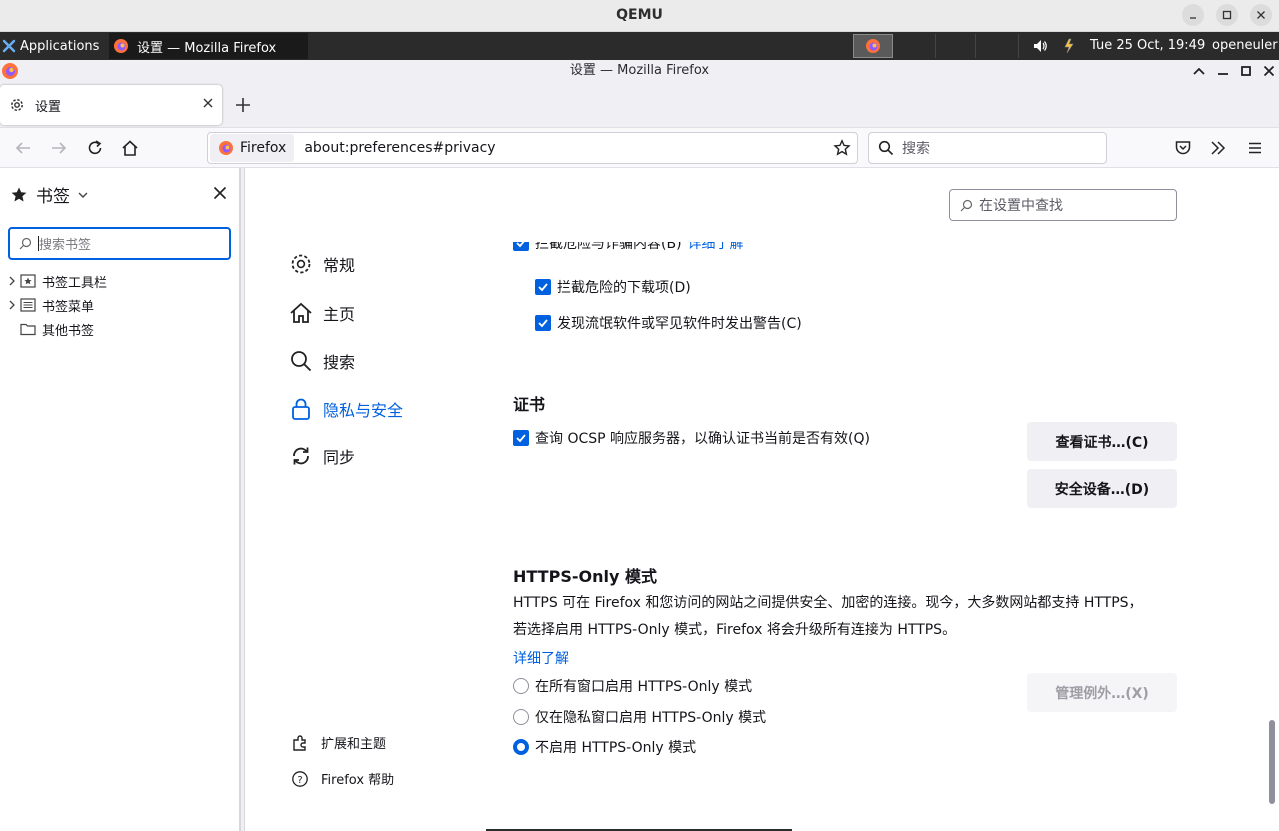  Describe the element at coordinates (1102, 441) in the screenshot. I see `view-certificates-button: 查看证书…(C)` at that location.